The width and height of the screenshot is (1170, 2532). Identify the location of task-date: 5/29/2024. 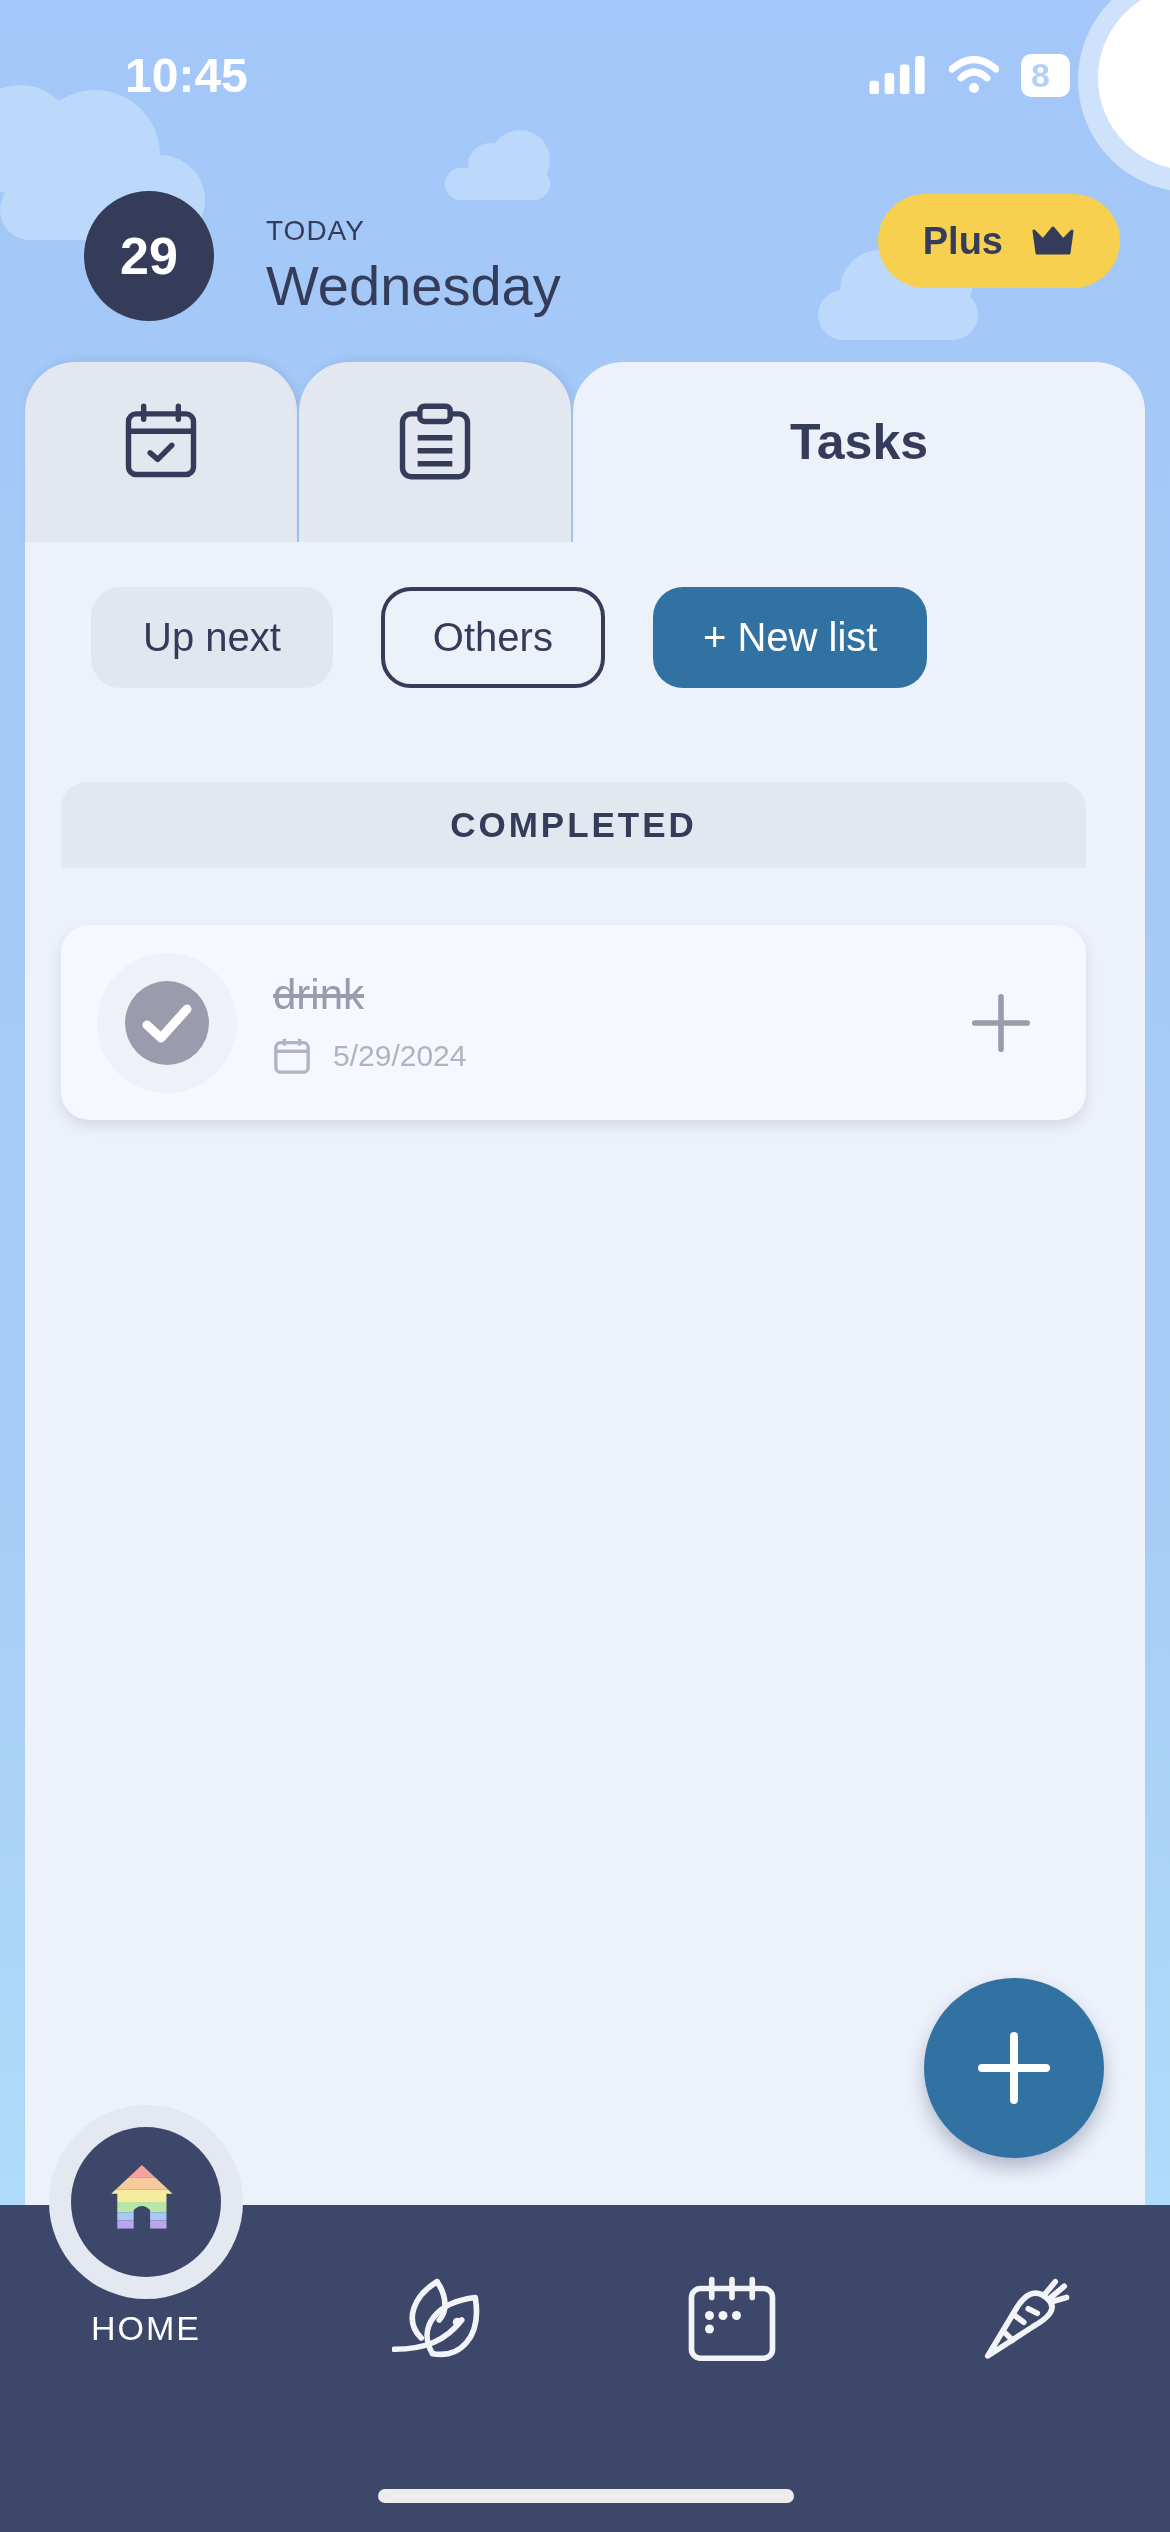
(400, 1055).